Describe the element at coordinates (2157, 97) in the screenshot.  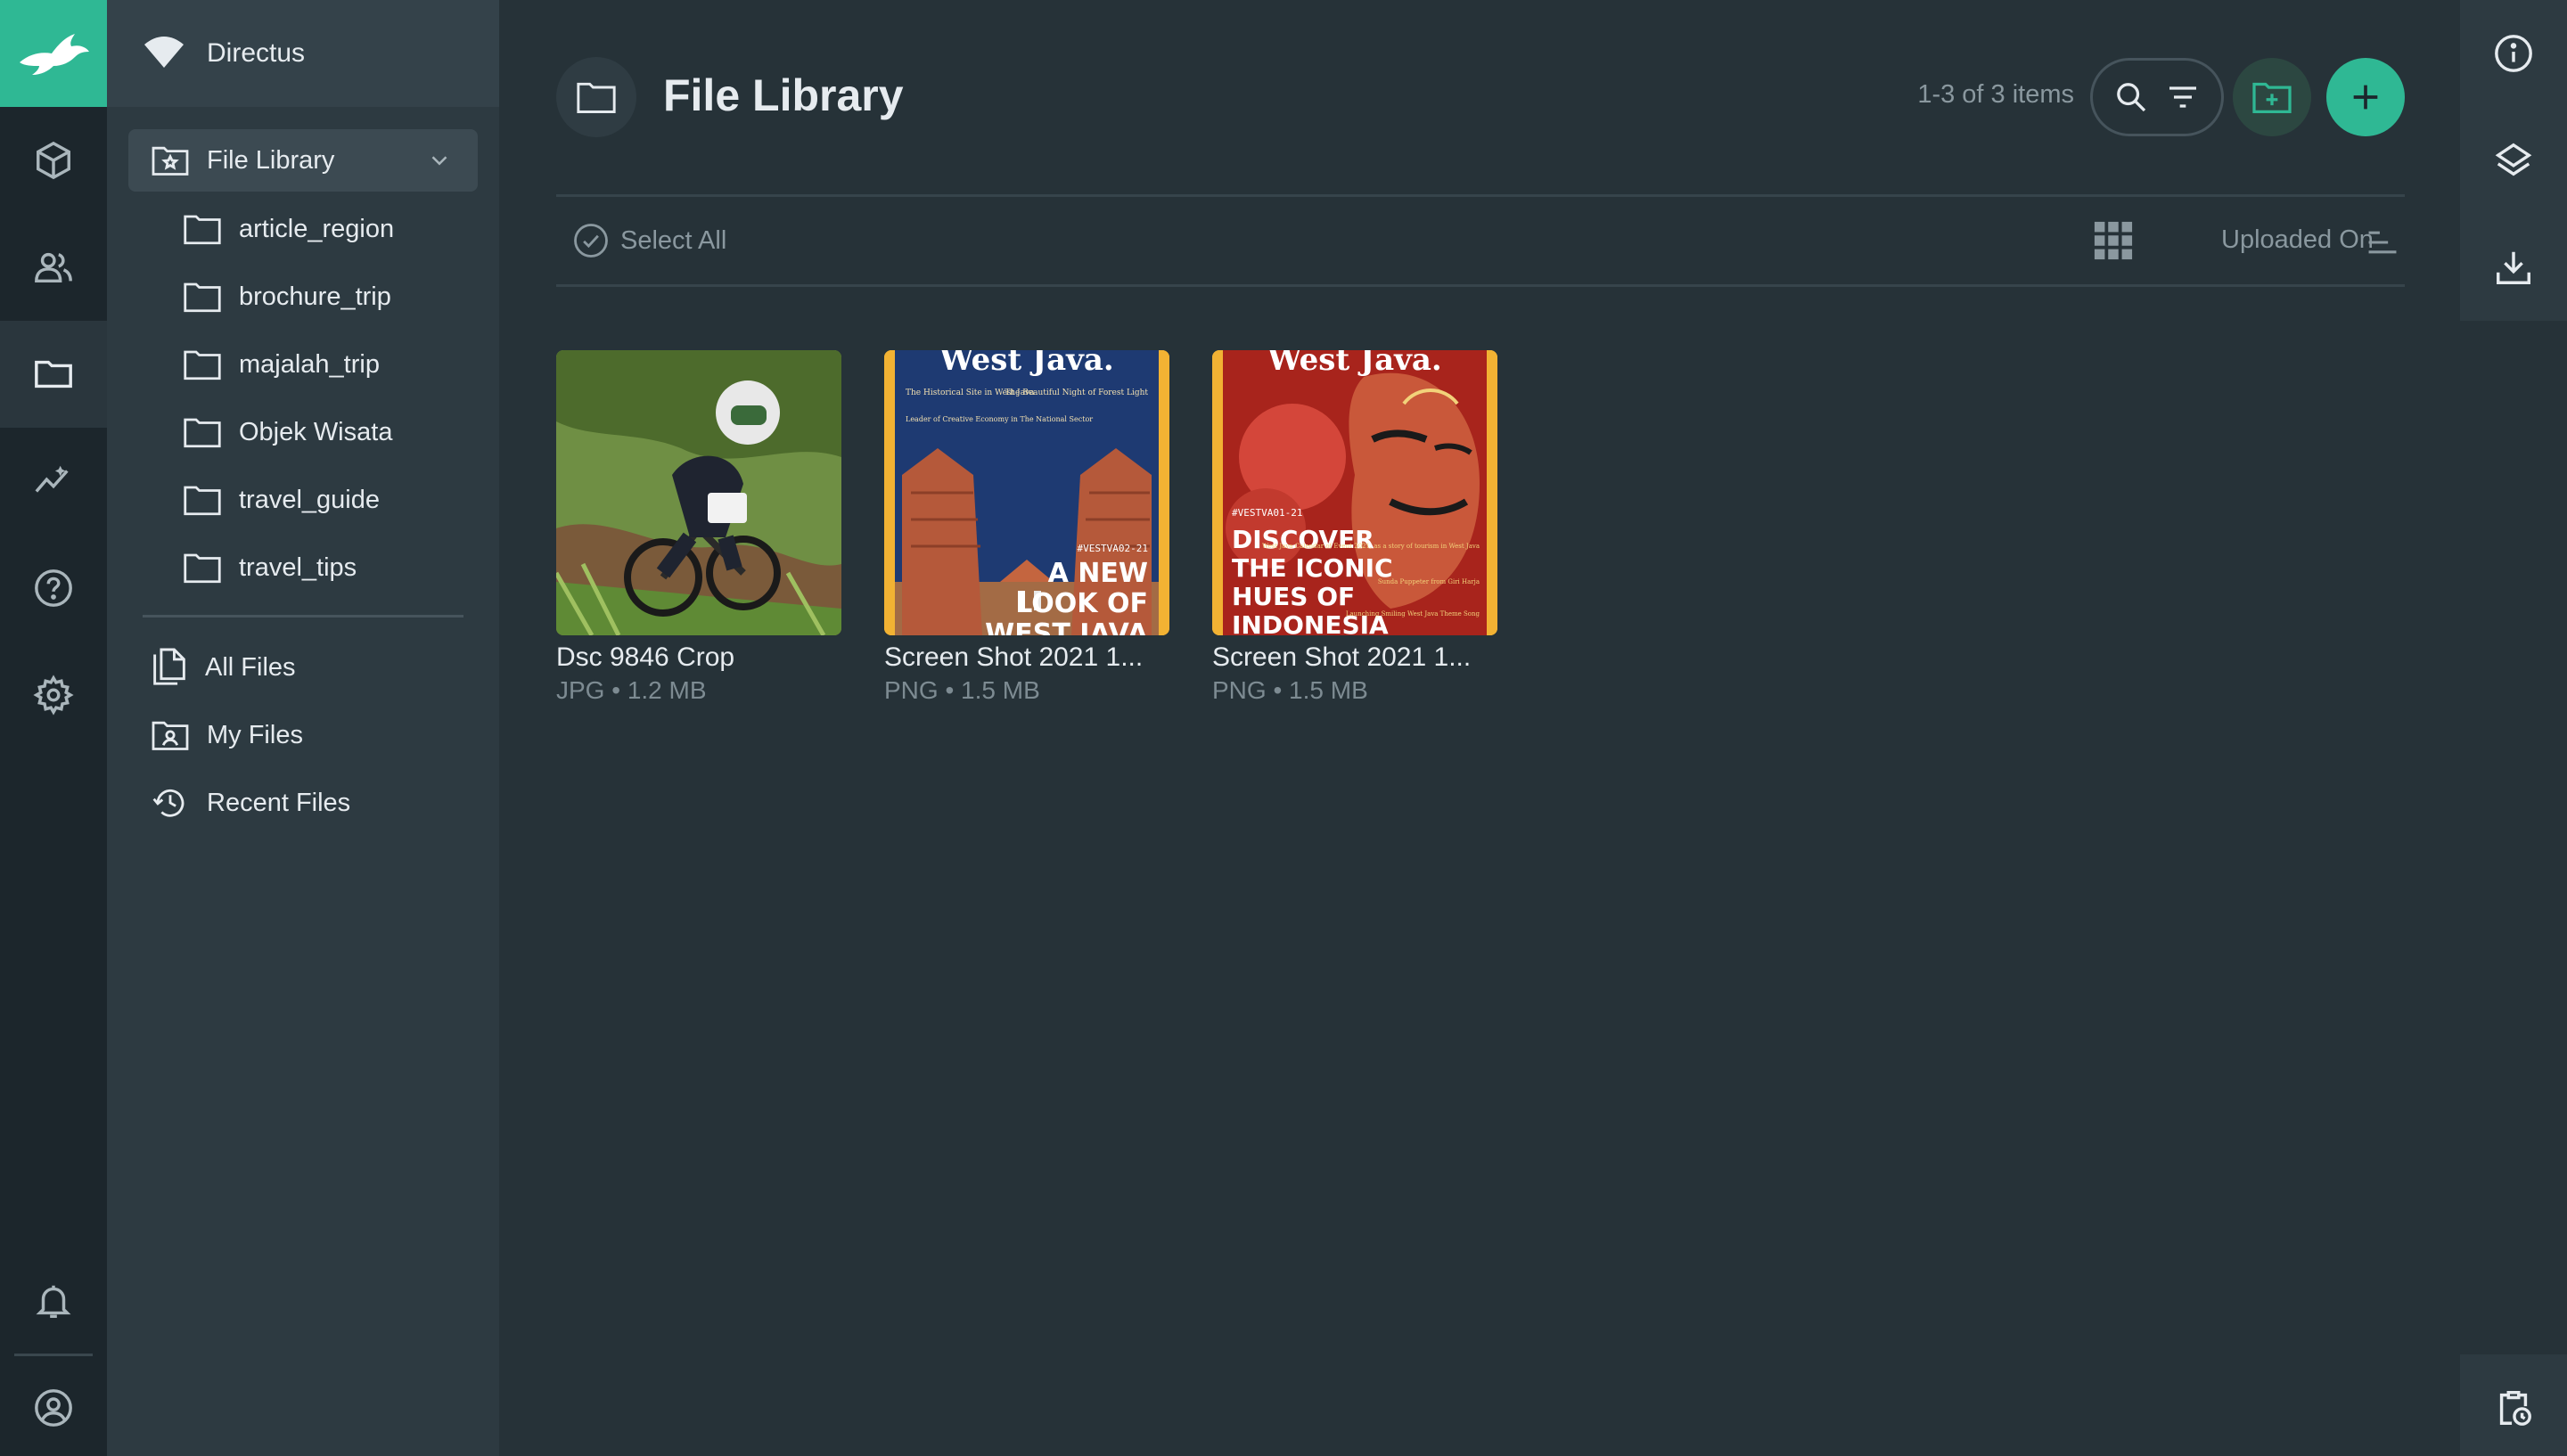
I see `search-filter-group` at that location.